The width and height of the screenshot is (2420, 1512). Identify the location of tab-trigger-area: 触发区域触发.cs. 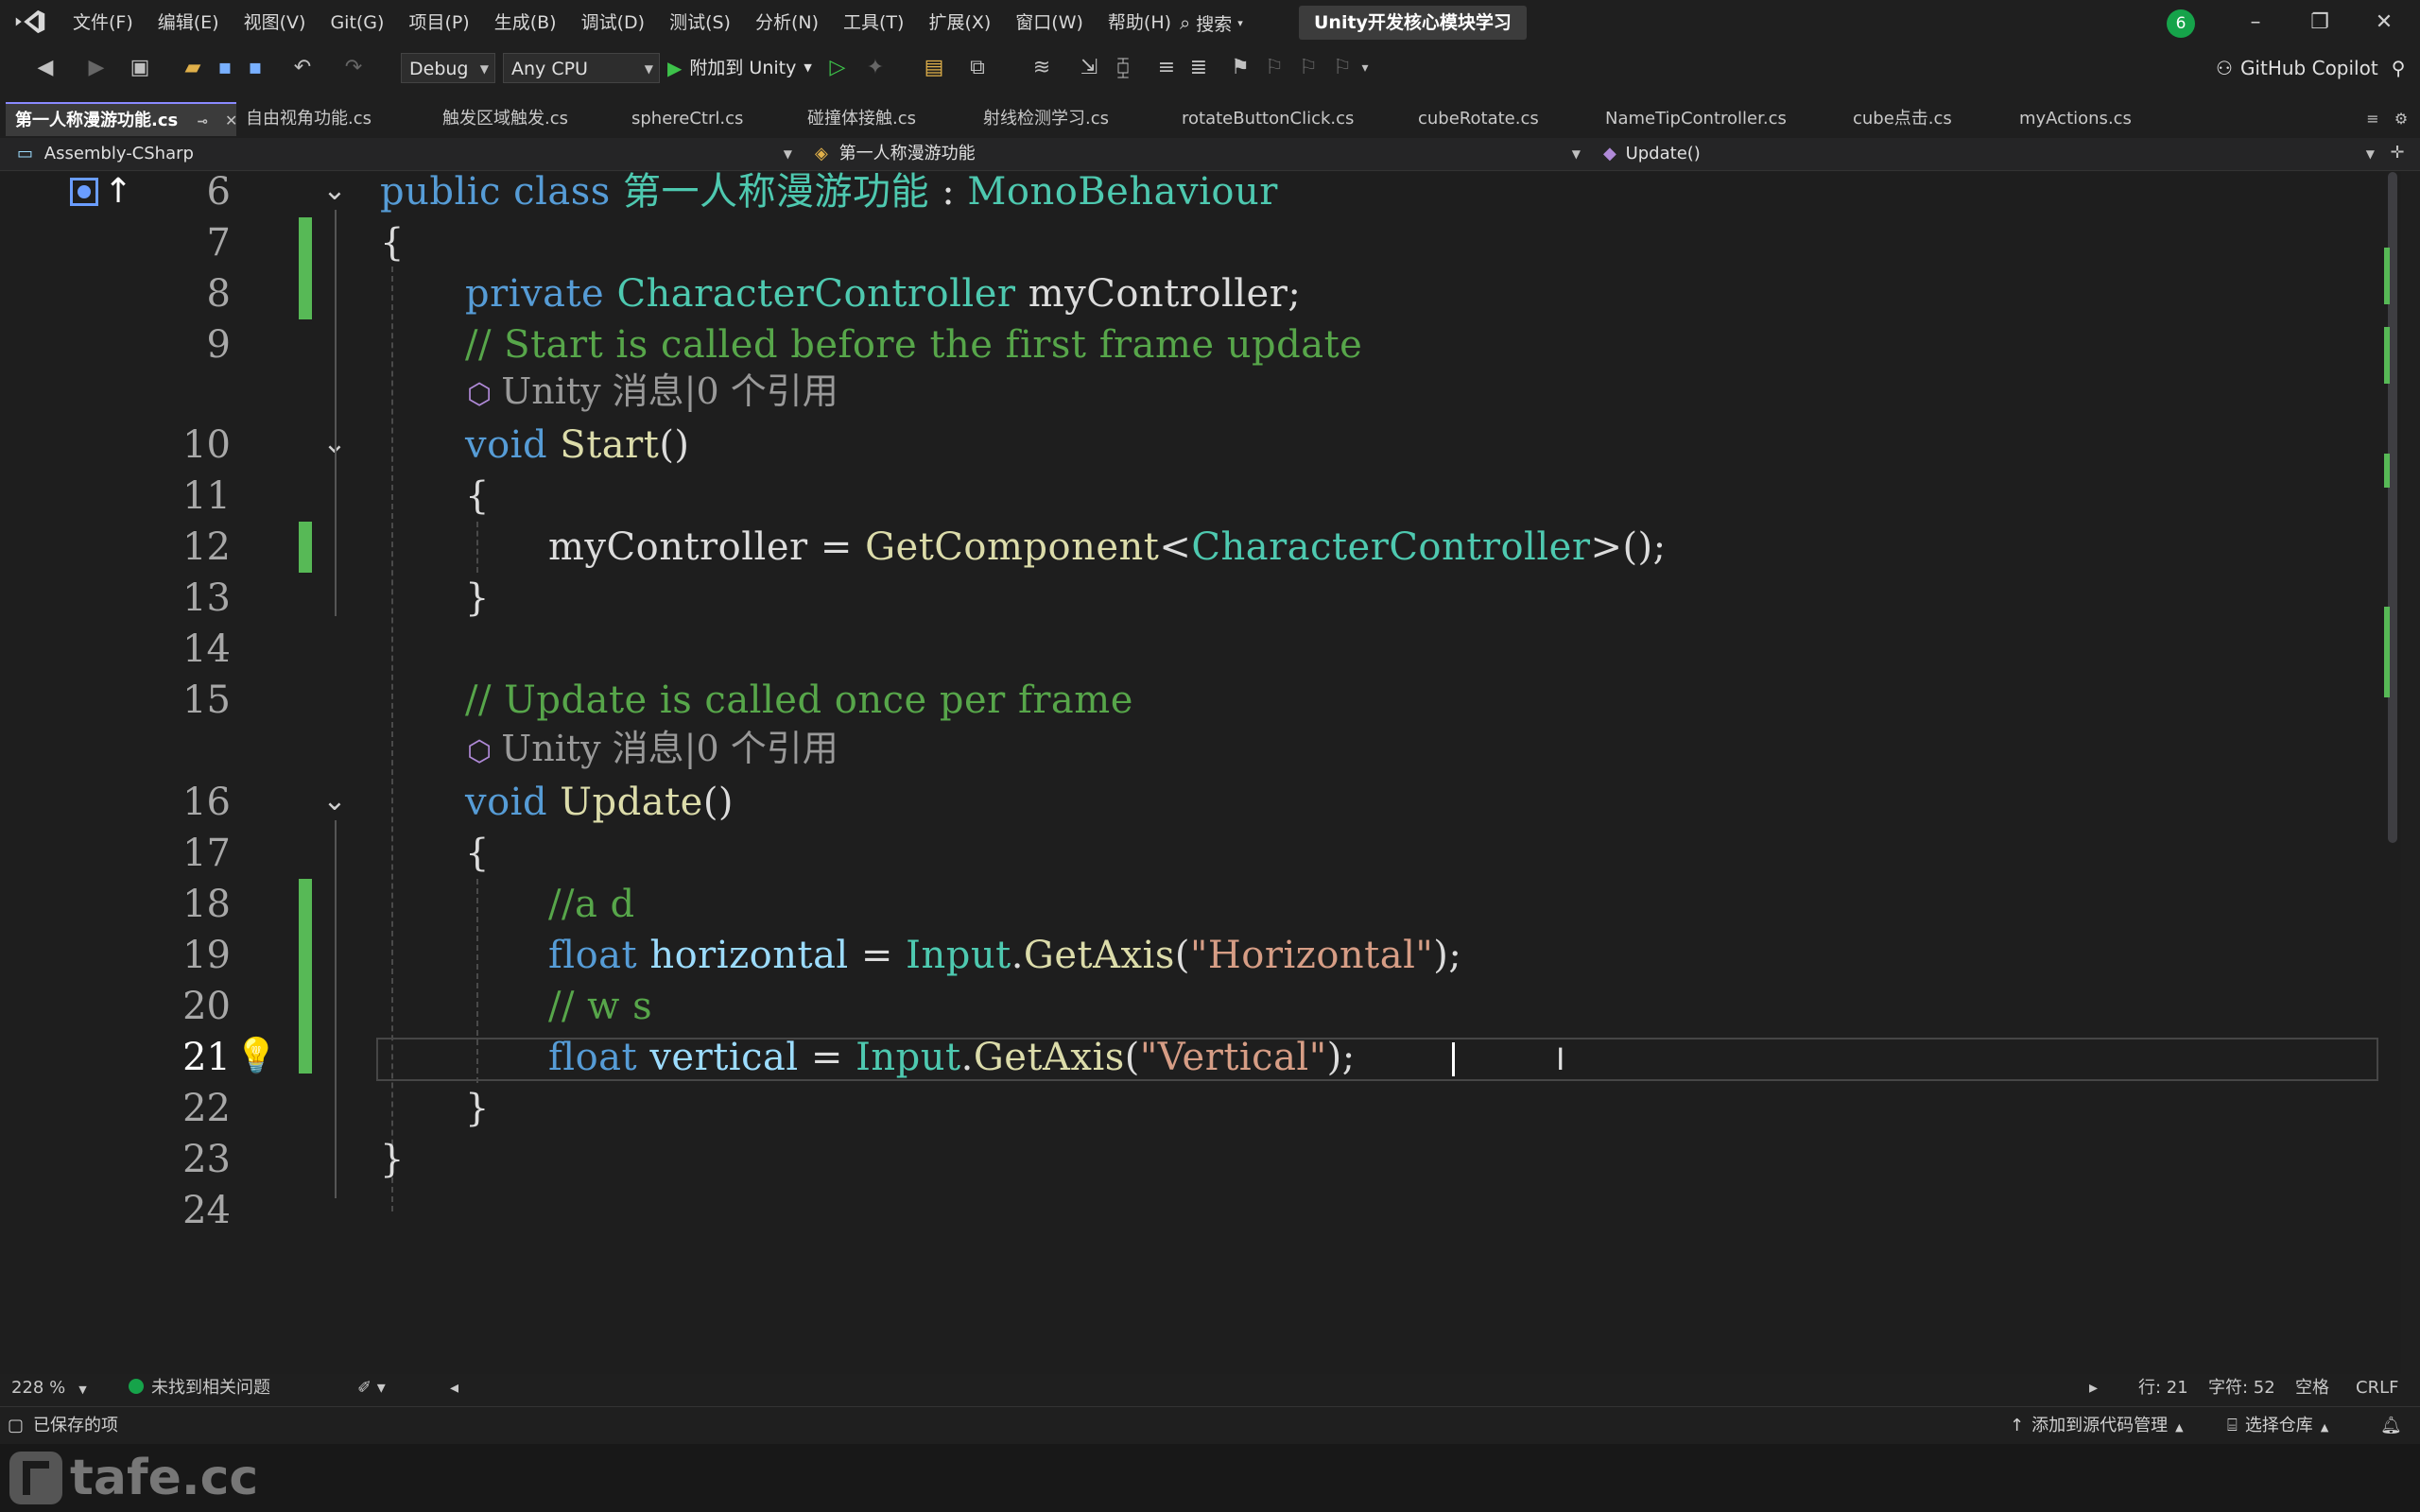
(527, 119).